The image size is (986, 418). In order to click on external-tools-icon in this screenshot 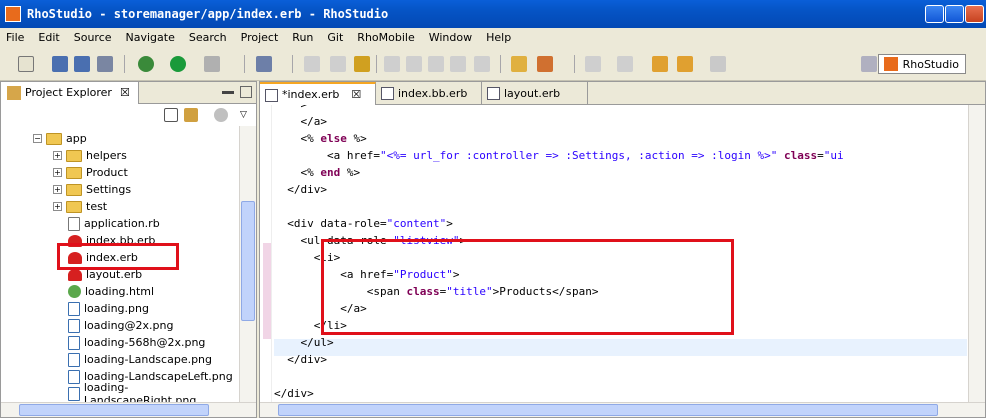, I will do `click(212, 64)`.